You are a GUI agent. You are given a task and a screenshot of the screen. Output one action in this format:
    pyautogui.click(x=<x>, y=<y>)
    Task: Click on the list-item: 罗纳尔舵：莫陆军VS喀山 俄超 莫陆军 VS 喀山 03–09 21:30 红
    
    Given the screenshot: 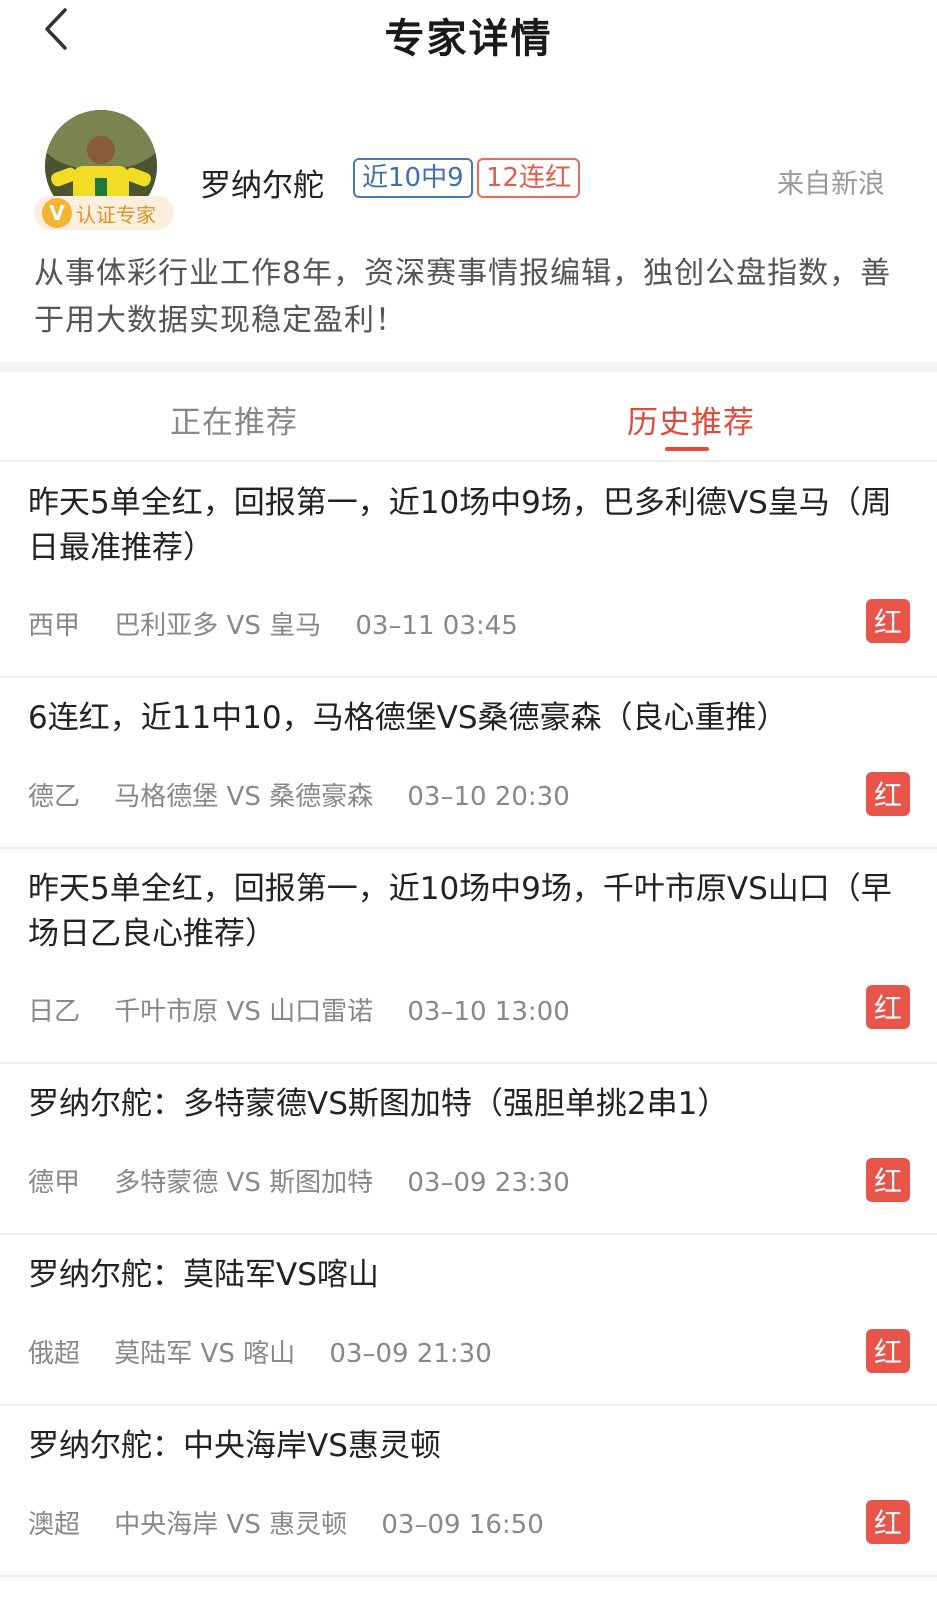 What is the action you would take?
    pyautogui.click(x=468, y=1320)
    